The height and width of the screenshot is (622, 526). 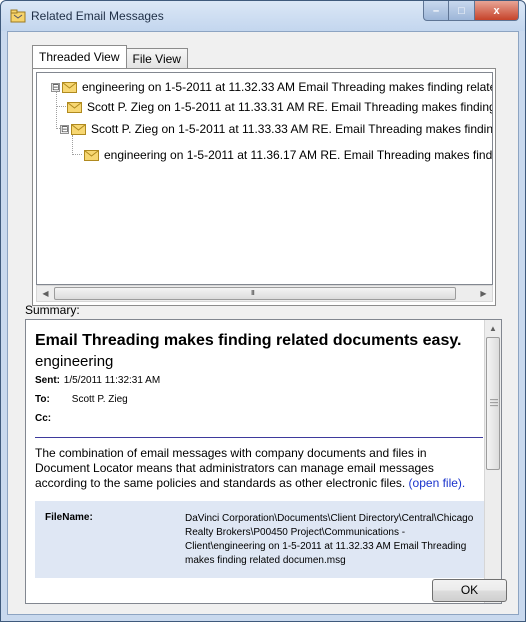 I want to click on horizontal-scroll-thumb: III, so click(x=255, y=293).